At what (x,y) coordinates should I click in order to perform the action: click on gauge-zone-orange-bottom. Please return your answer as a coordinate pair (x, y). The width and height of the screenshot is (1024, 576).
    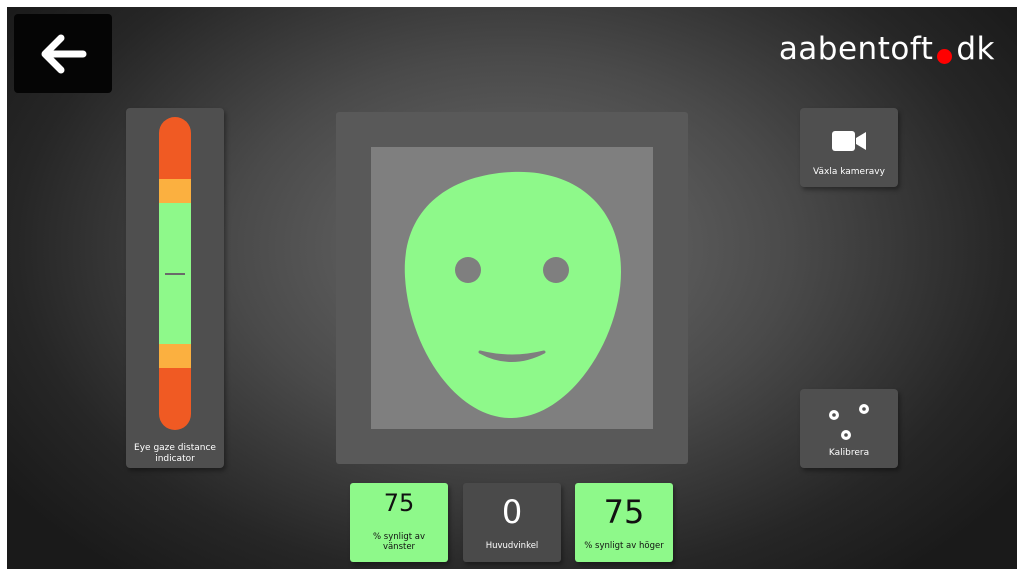
    Looking at the image, I should click on (175, 356).